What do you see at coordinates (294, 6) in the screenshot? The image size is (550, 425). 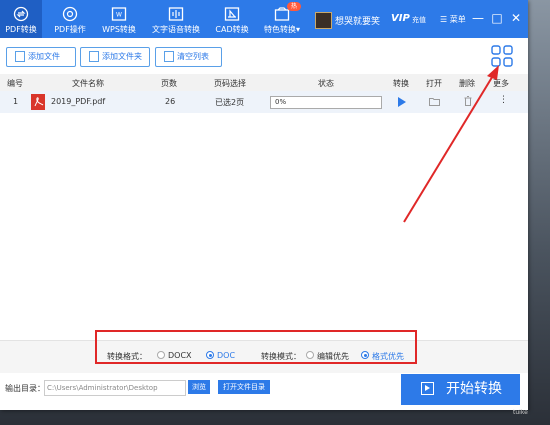 I see `hot-badge: 热` at bounding box center [294, 6].